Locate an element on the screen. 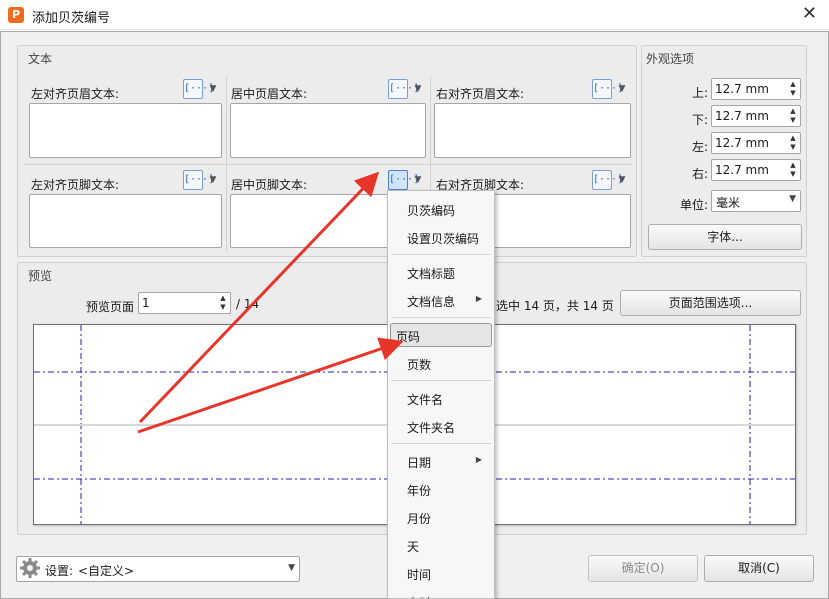 This screenshot has height=599, width=829. app-icon: P is located at coordinates (16, 15).